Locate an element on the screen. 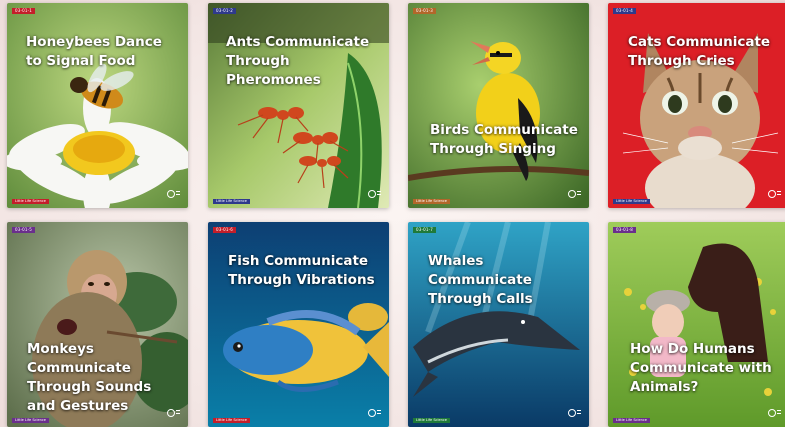  book-title: How Do Humans Communicate with Animals? is located at coordinates (701, 368).